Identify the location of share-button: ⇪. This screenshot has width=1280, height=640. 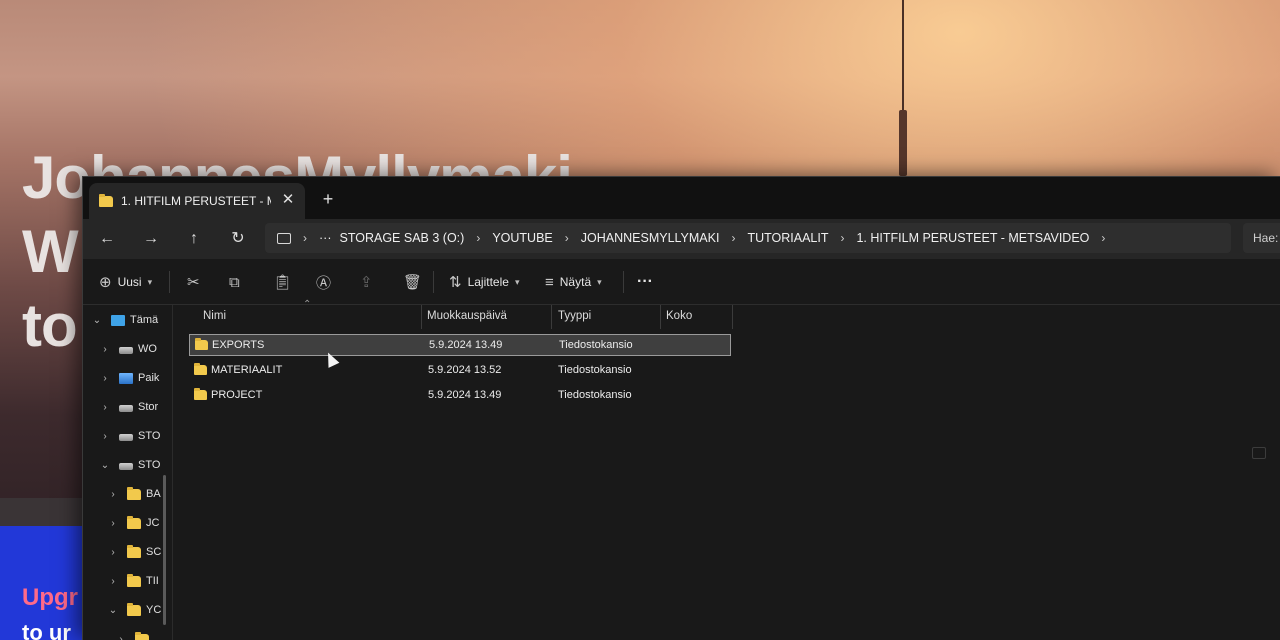
(366, 282).